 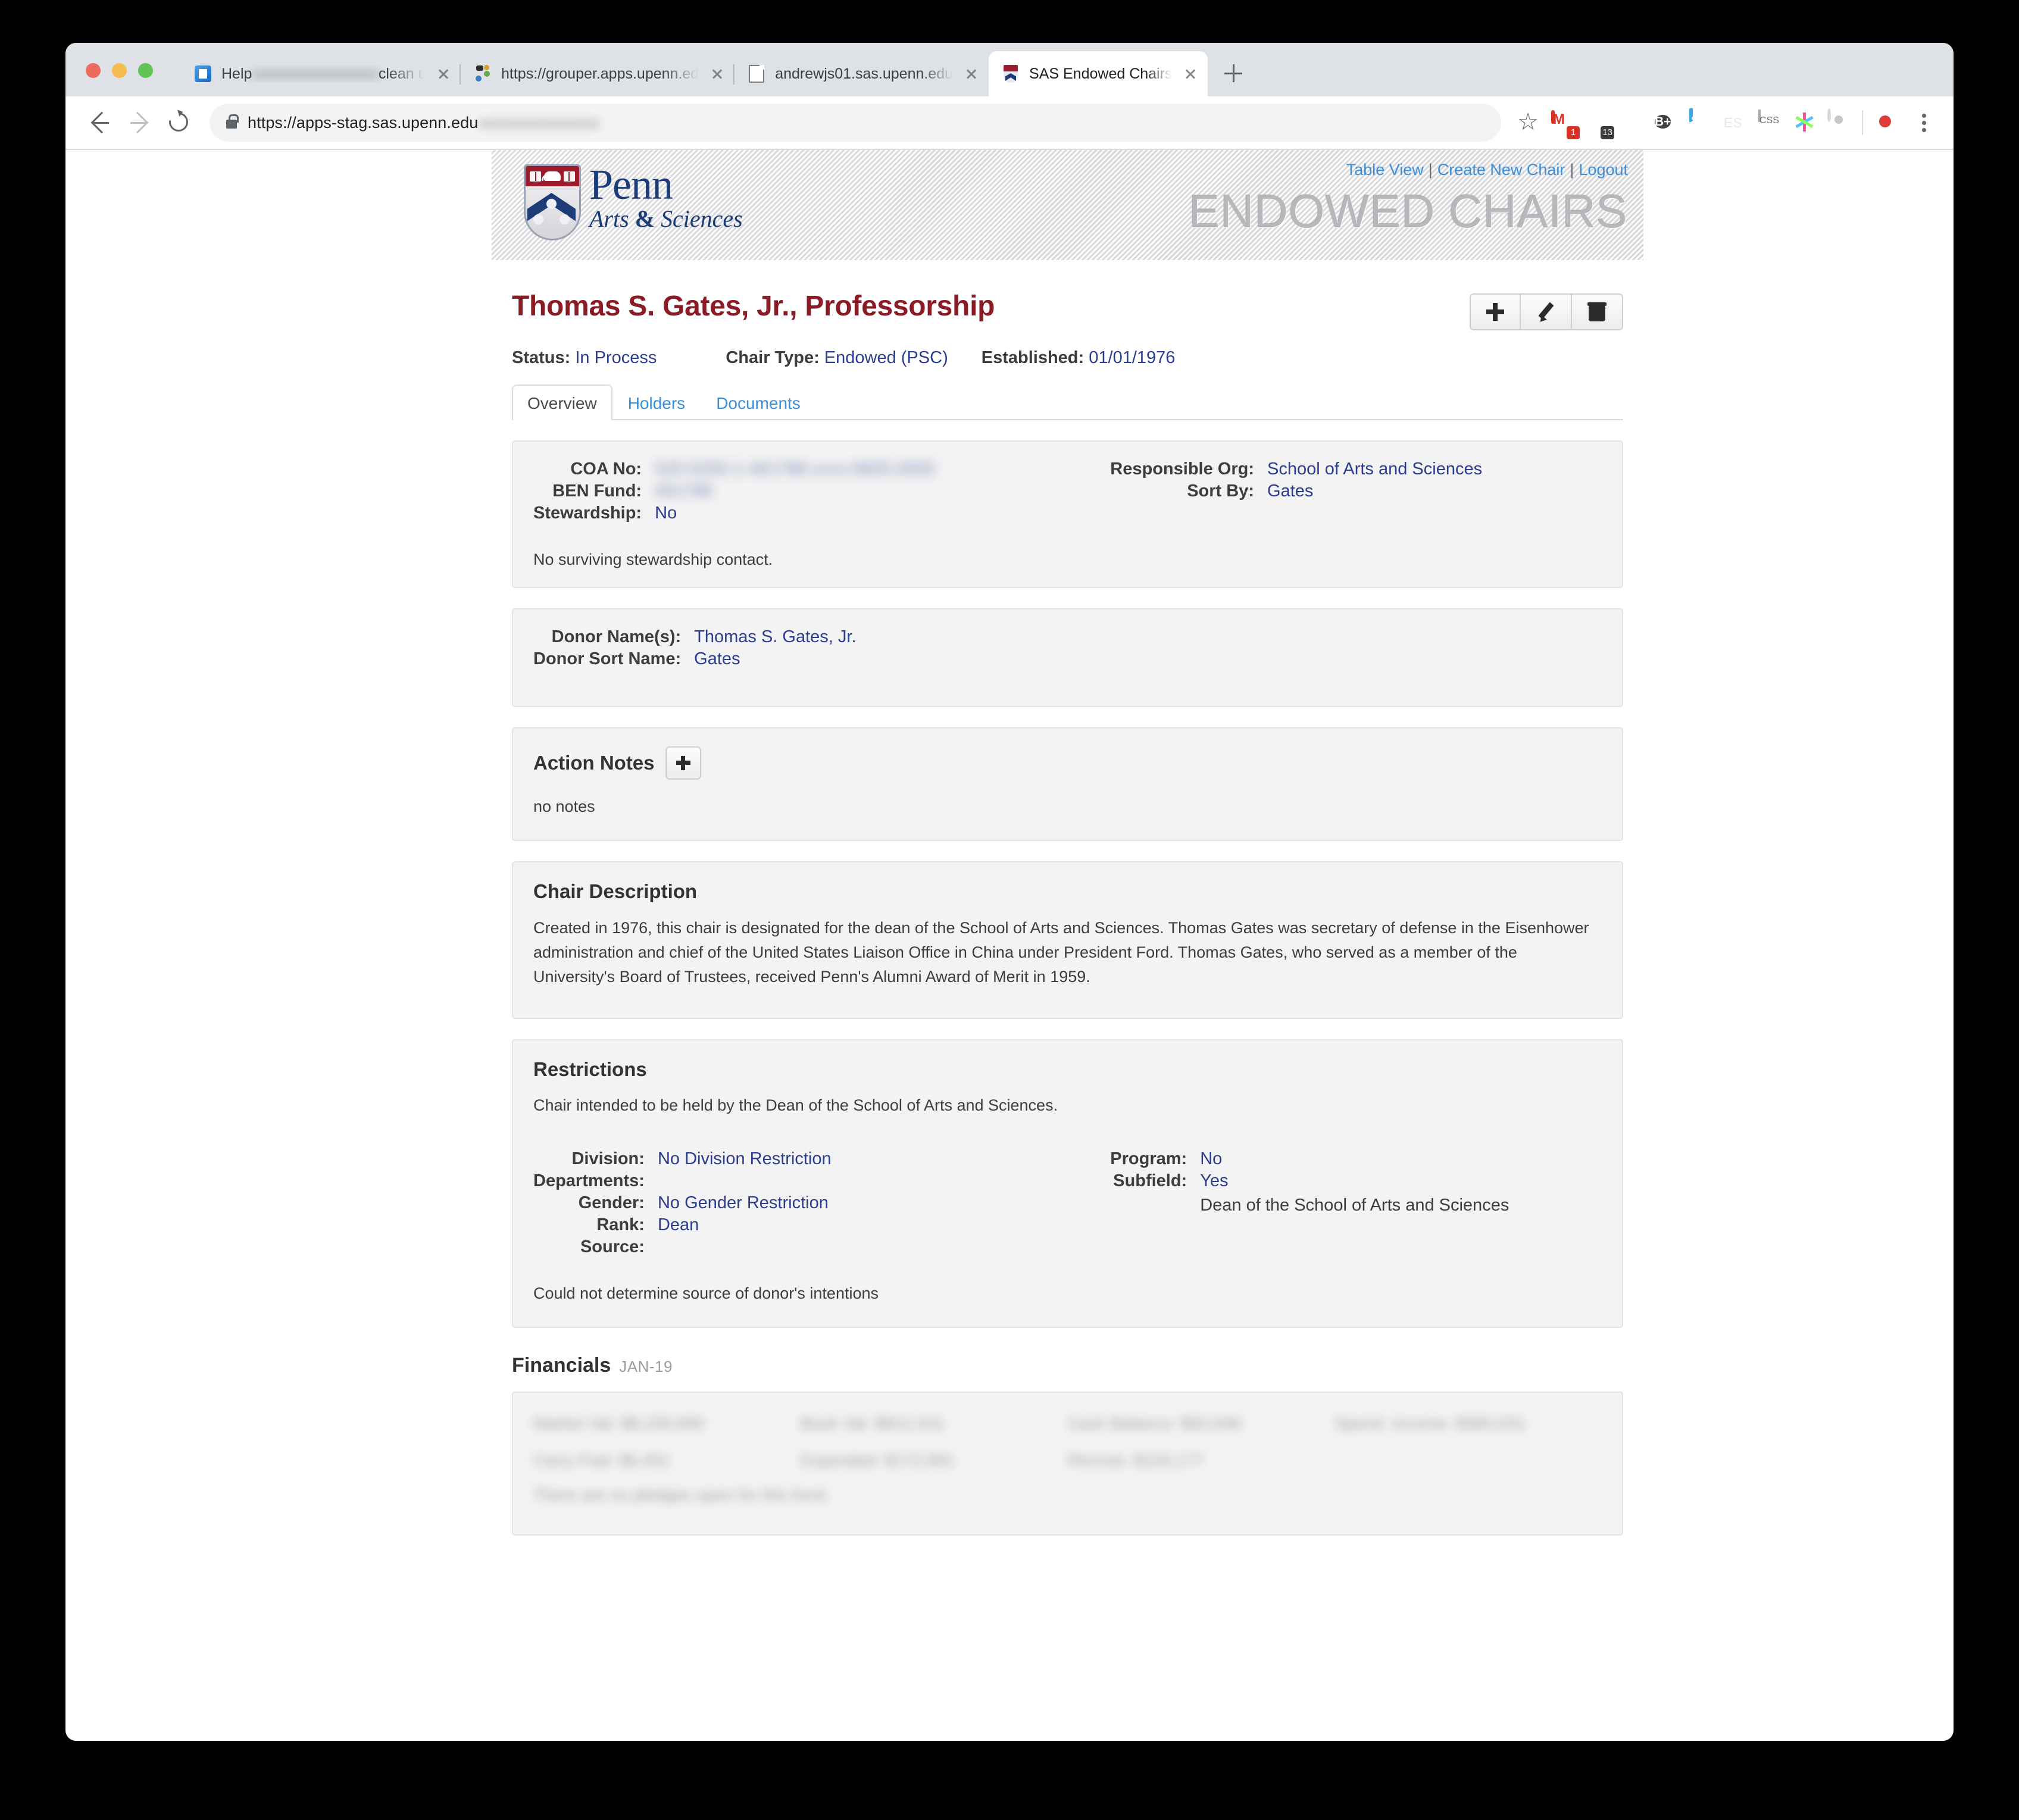 What do you see at coordinates (541, 357) in the screenshot?
I see `status-label: Status:` at bounding box center [541, 357].